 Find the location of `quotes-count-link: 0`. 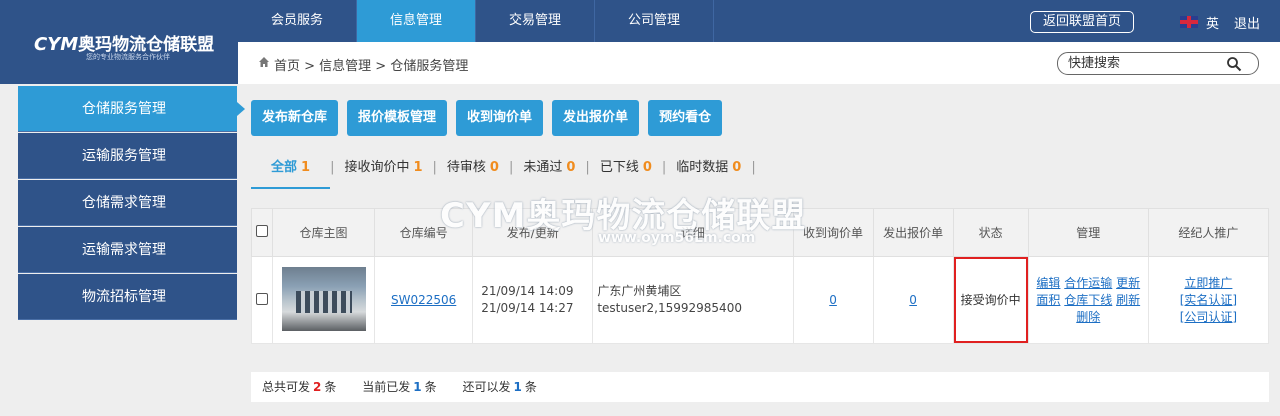

quotes-count-link: 0 is located at coordinates (913, 300).